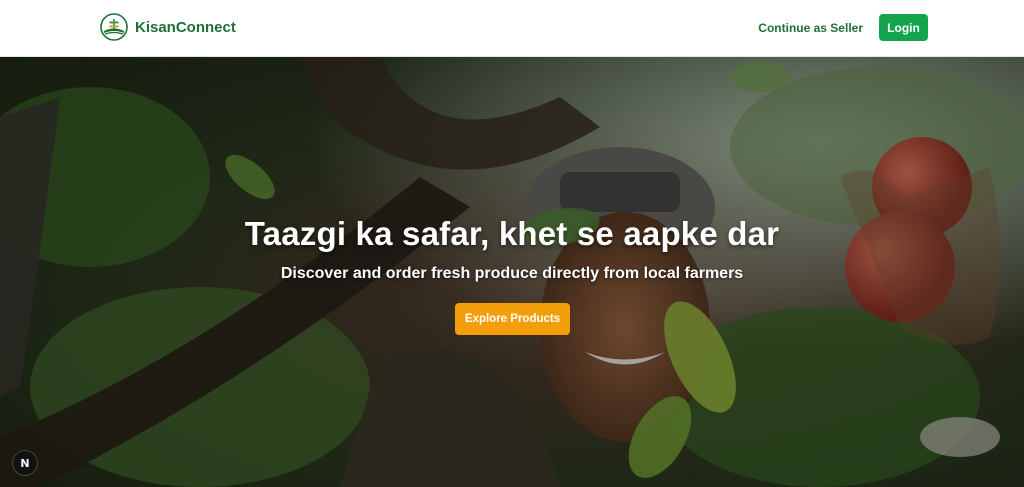  I want to click on login-button: Login, so click(903, 27).